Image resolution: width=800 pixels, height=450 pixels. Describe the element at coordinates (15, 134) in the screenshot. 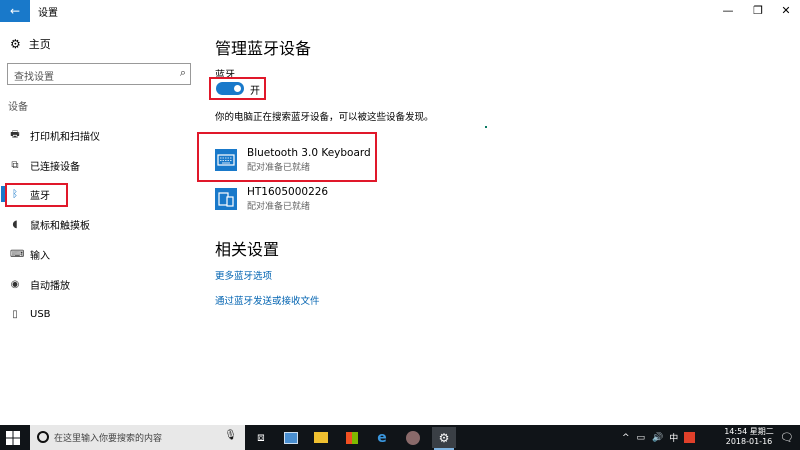

I see `printer-icon: 🖶` at that location.